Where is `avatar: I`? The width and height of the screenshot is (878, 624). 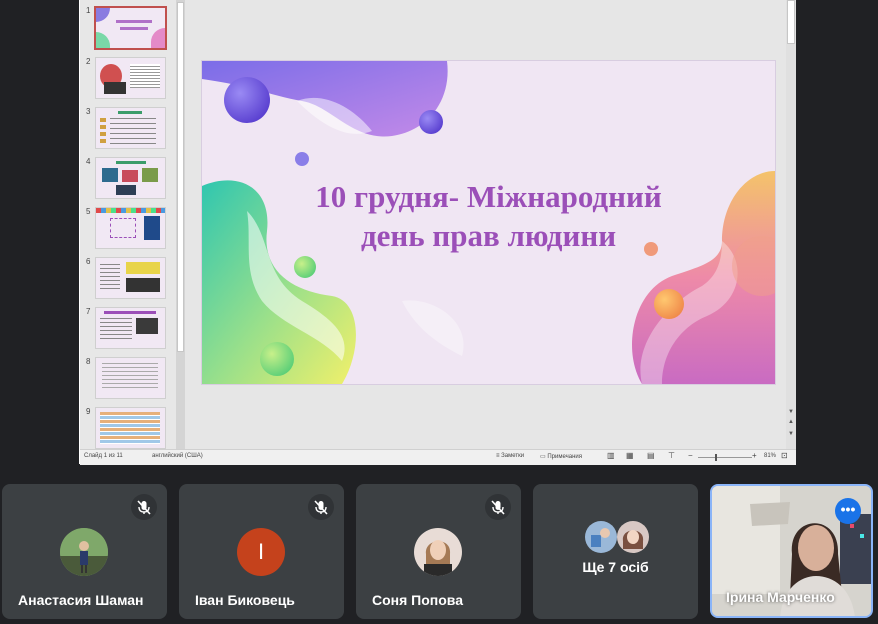
avatar: I is located at coordinates (261, 552).